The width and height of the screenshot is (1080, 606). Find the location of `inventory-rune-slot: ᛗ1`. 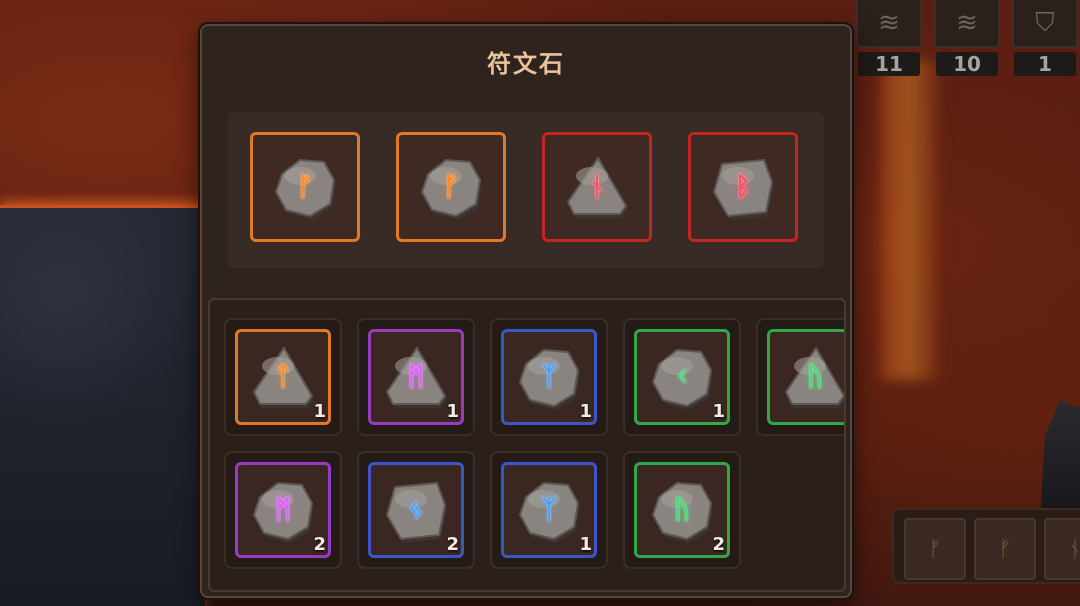

inventory-rune-slot: ᛗ1 is located at coordinates (416, 377).